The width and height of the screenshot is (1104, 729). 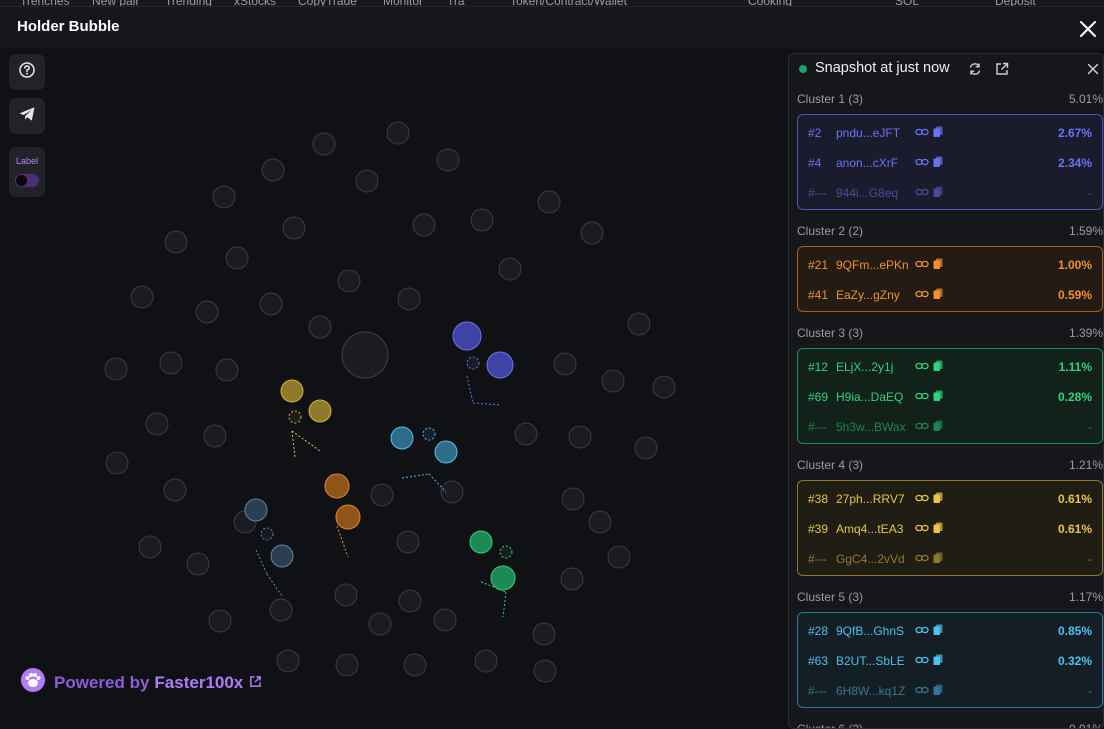 What do you see at coordinates (950, 631) in the screenshot?
I see `holder-row: #28 9QfB...GhnS 0.85%` at bounding box center [950, 631].